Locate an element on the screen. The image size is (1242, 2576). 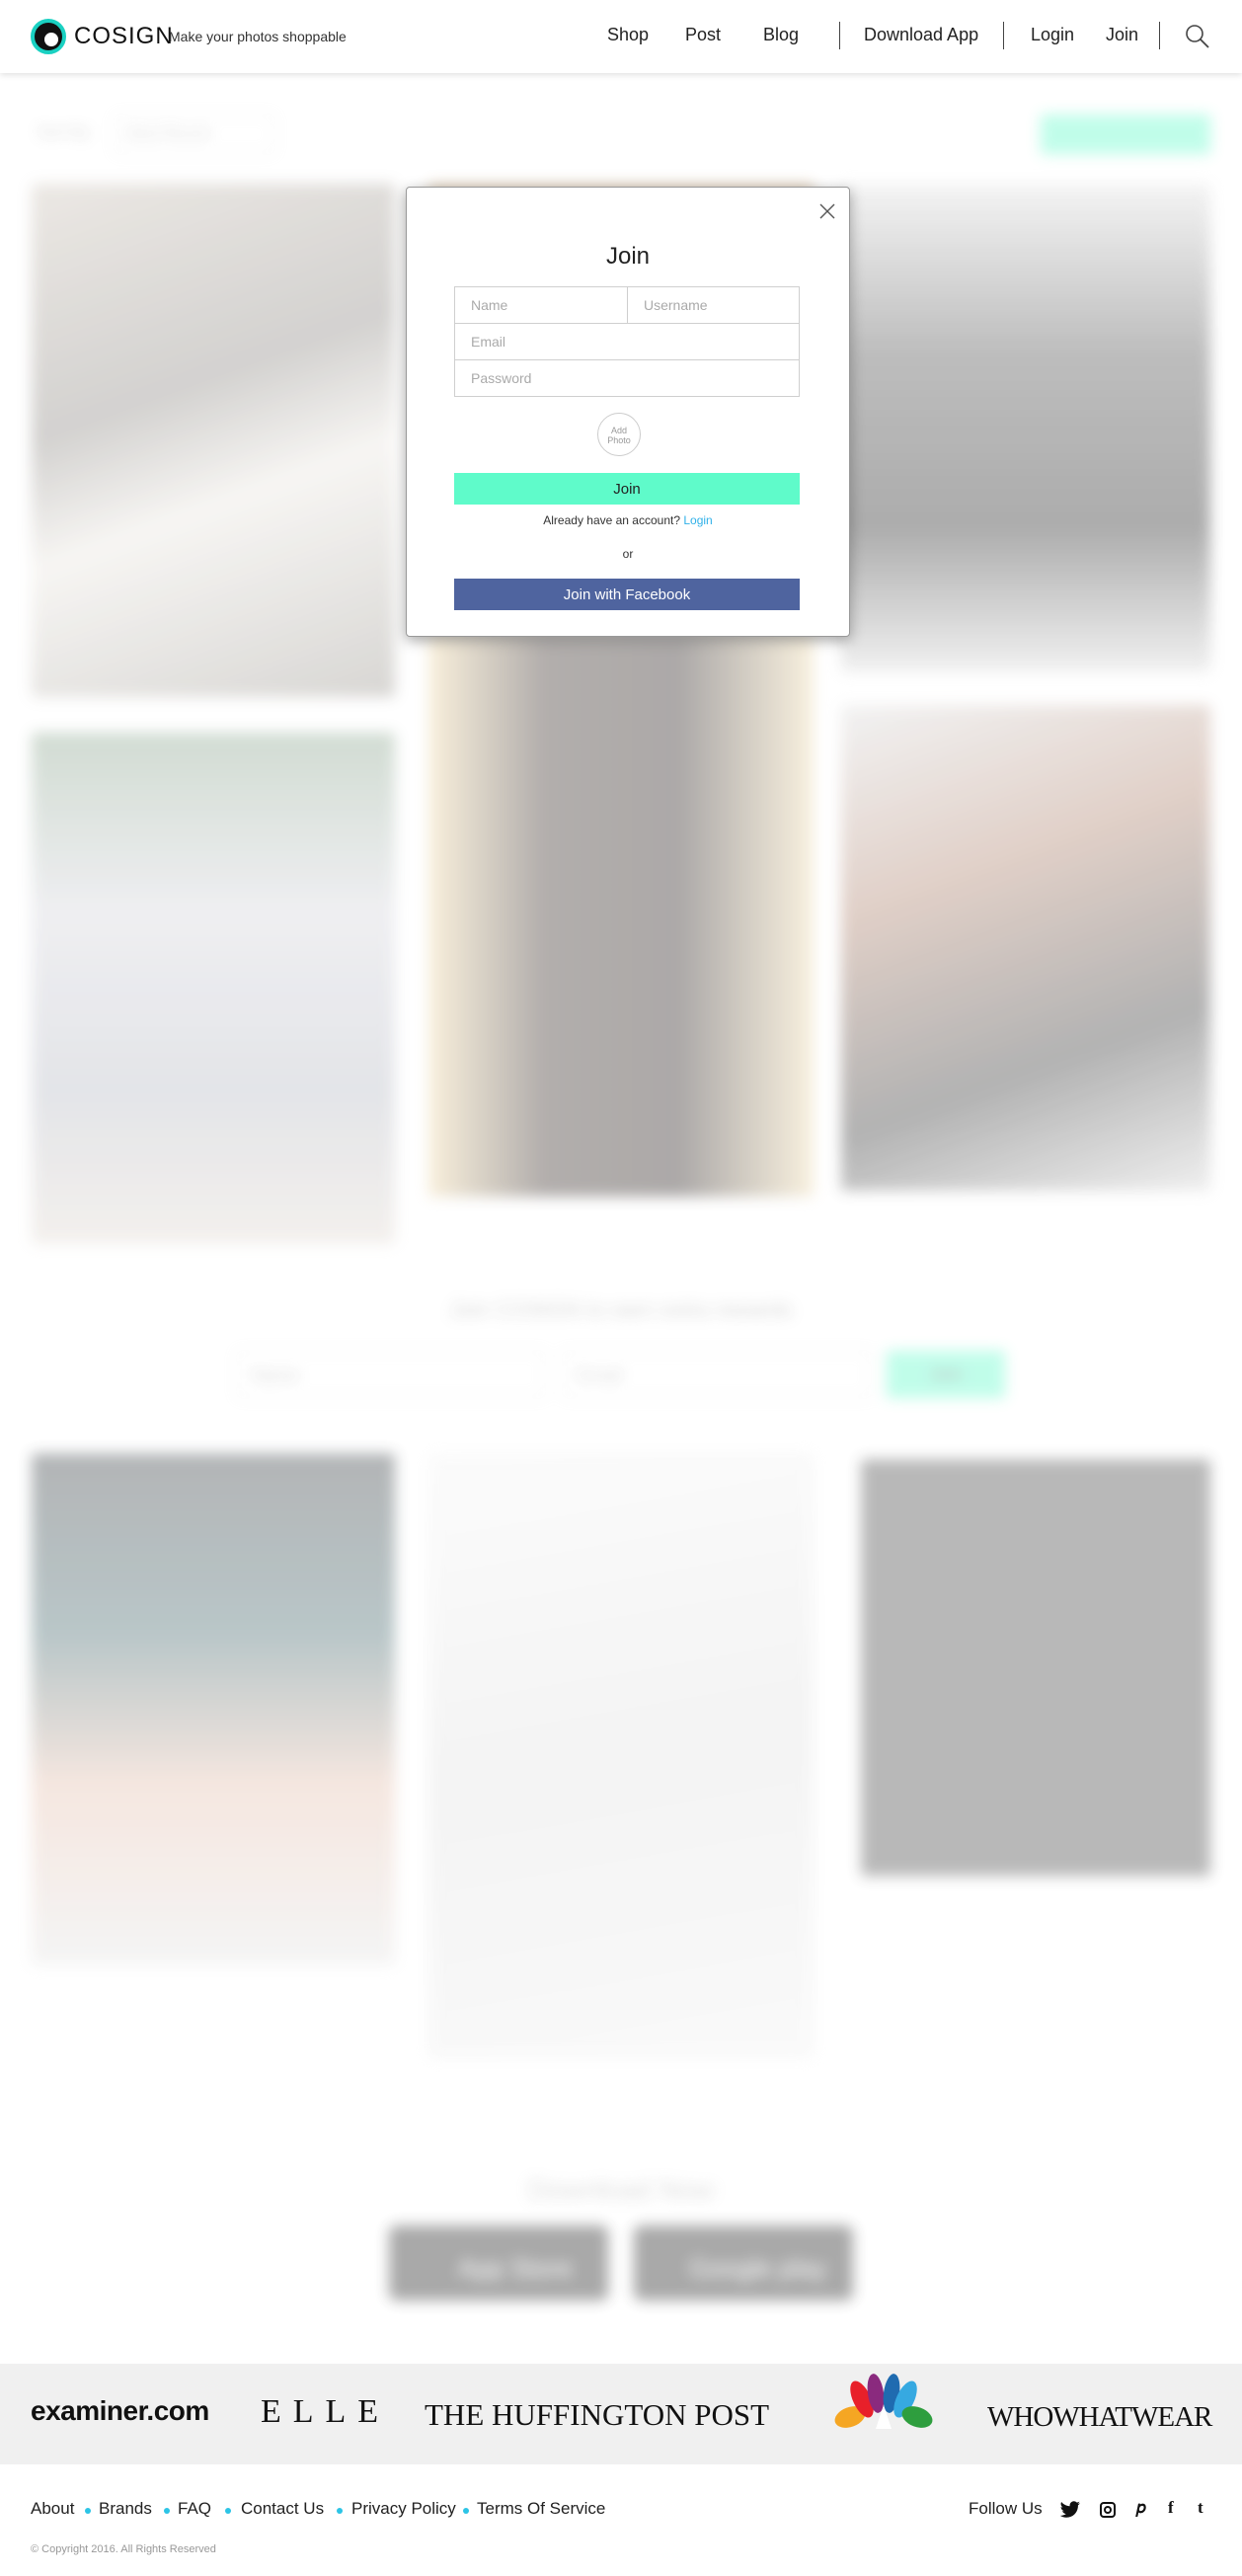
search-icon is located at coordinates (1197, 36).